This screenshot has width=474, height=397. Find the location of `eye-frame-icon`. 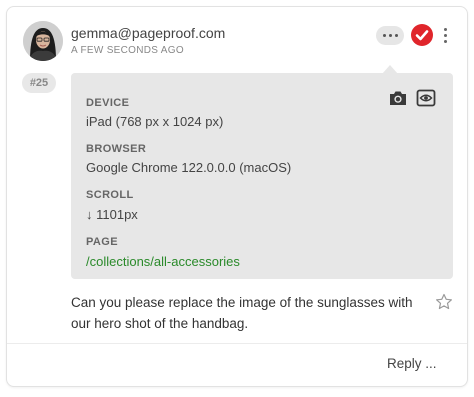

eye-frame-icon is located at coordinates (426, 98).